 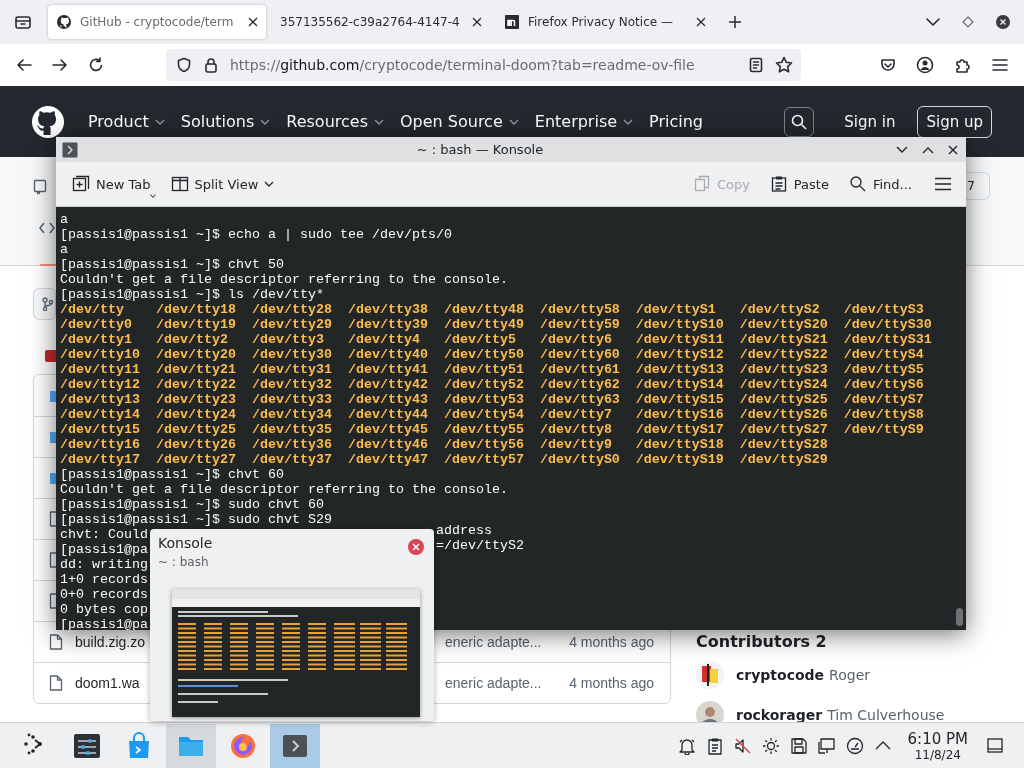 I want to click on clock-date: 11/8/24, so click(x=937, y=754).